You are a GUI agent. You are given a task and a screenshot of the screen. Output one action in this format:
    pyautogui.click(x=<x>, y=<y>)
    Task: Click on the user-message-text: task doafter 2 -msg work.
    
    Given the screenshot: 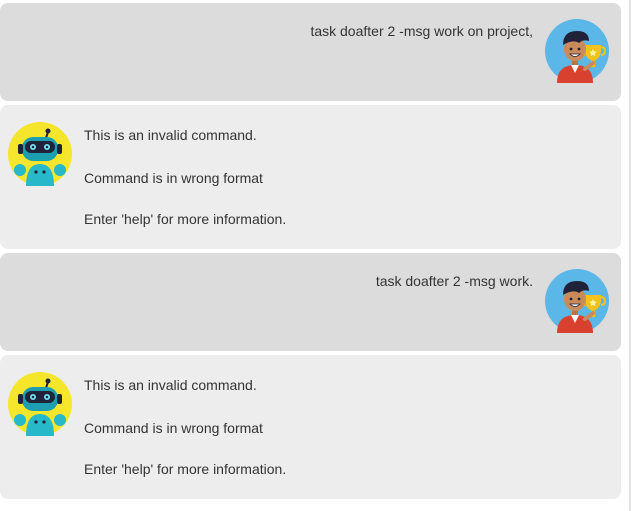 What is the action you would take?
    pyautogui.click(x=454, y=281)
    